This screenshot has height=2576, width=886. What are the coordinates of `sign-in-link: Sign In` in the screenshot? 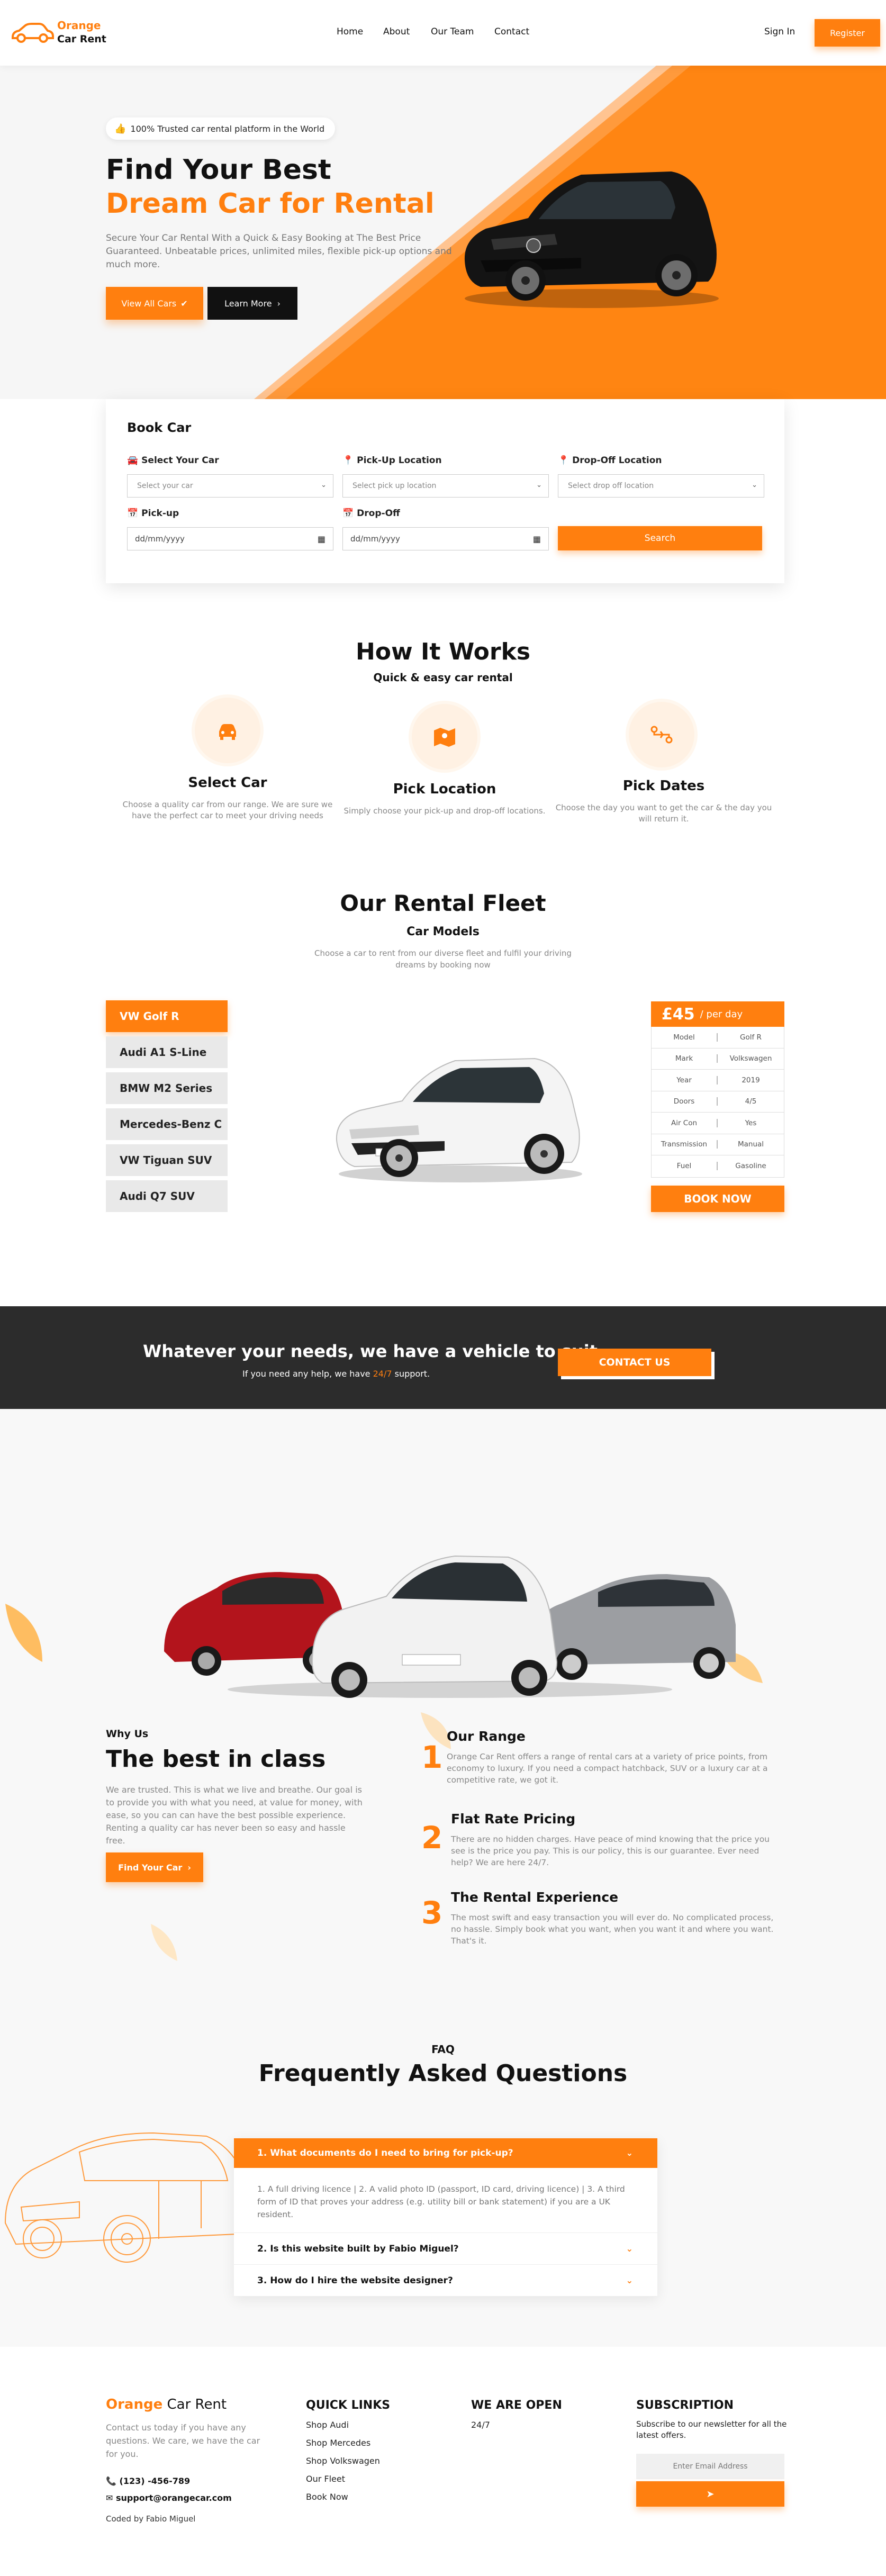 It's located at (779, 31).